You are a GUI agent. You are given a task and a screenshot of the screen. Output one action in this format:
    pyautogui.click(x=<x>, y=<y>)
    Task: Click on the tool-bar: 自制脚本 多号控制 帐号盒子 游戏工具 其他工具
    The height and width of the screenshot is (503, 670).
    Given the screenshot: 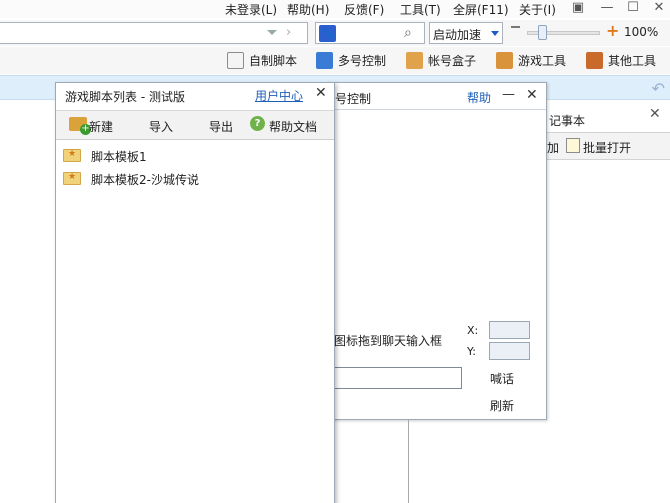 What is the action you would take?
    pyautogui.click(x=335, y=60)
    